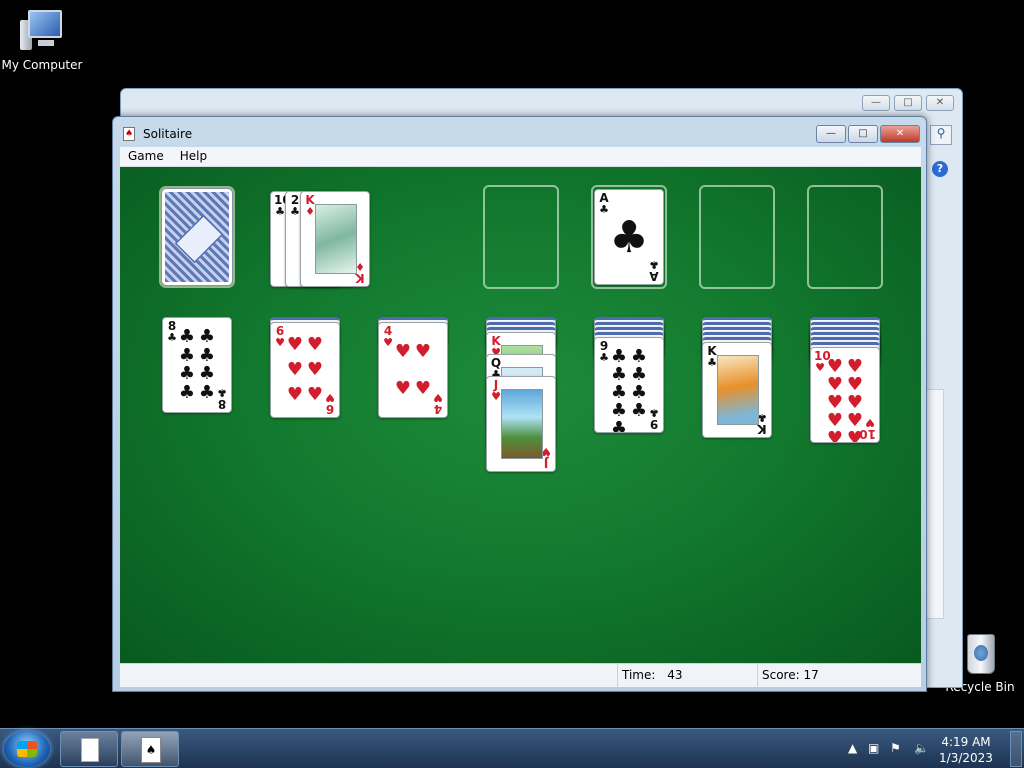 The height and width of the screenshot is (768, 1024). Describe the element at coordinates (873, 748) in the screenshot. I see `network-icon: ▣` at that location.